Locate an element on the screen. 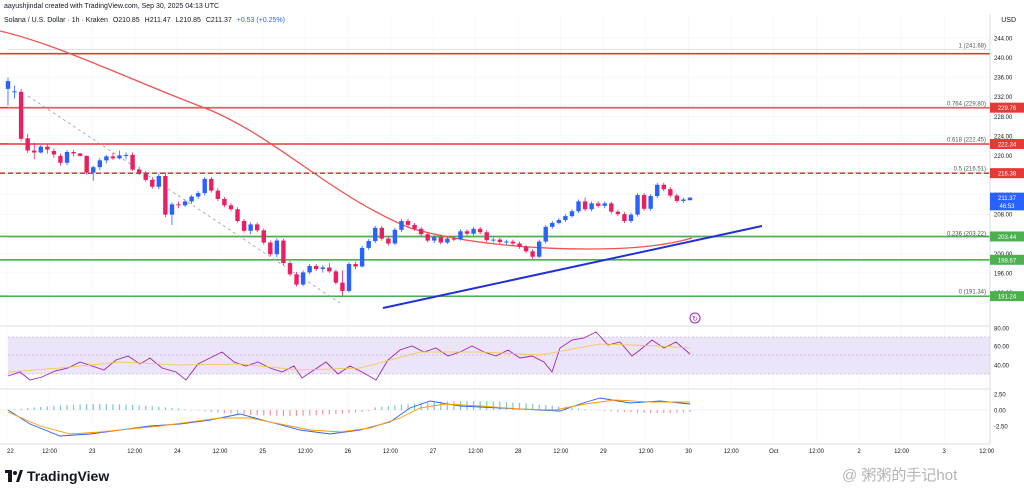 Image resolution: width=1024 pixels, height=493 pixels. rsi-tick-label: 60.00 is located at coordinates (1002, 348).